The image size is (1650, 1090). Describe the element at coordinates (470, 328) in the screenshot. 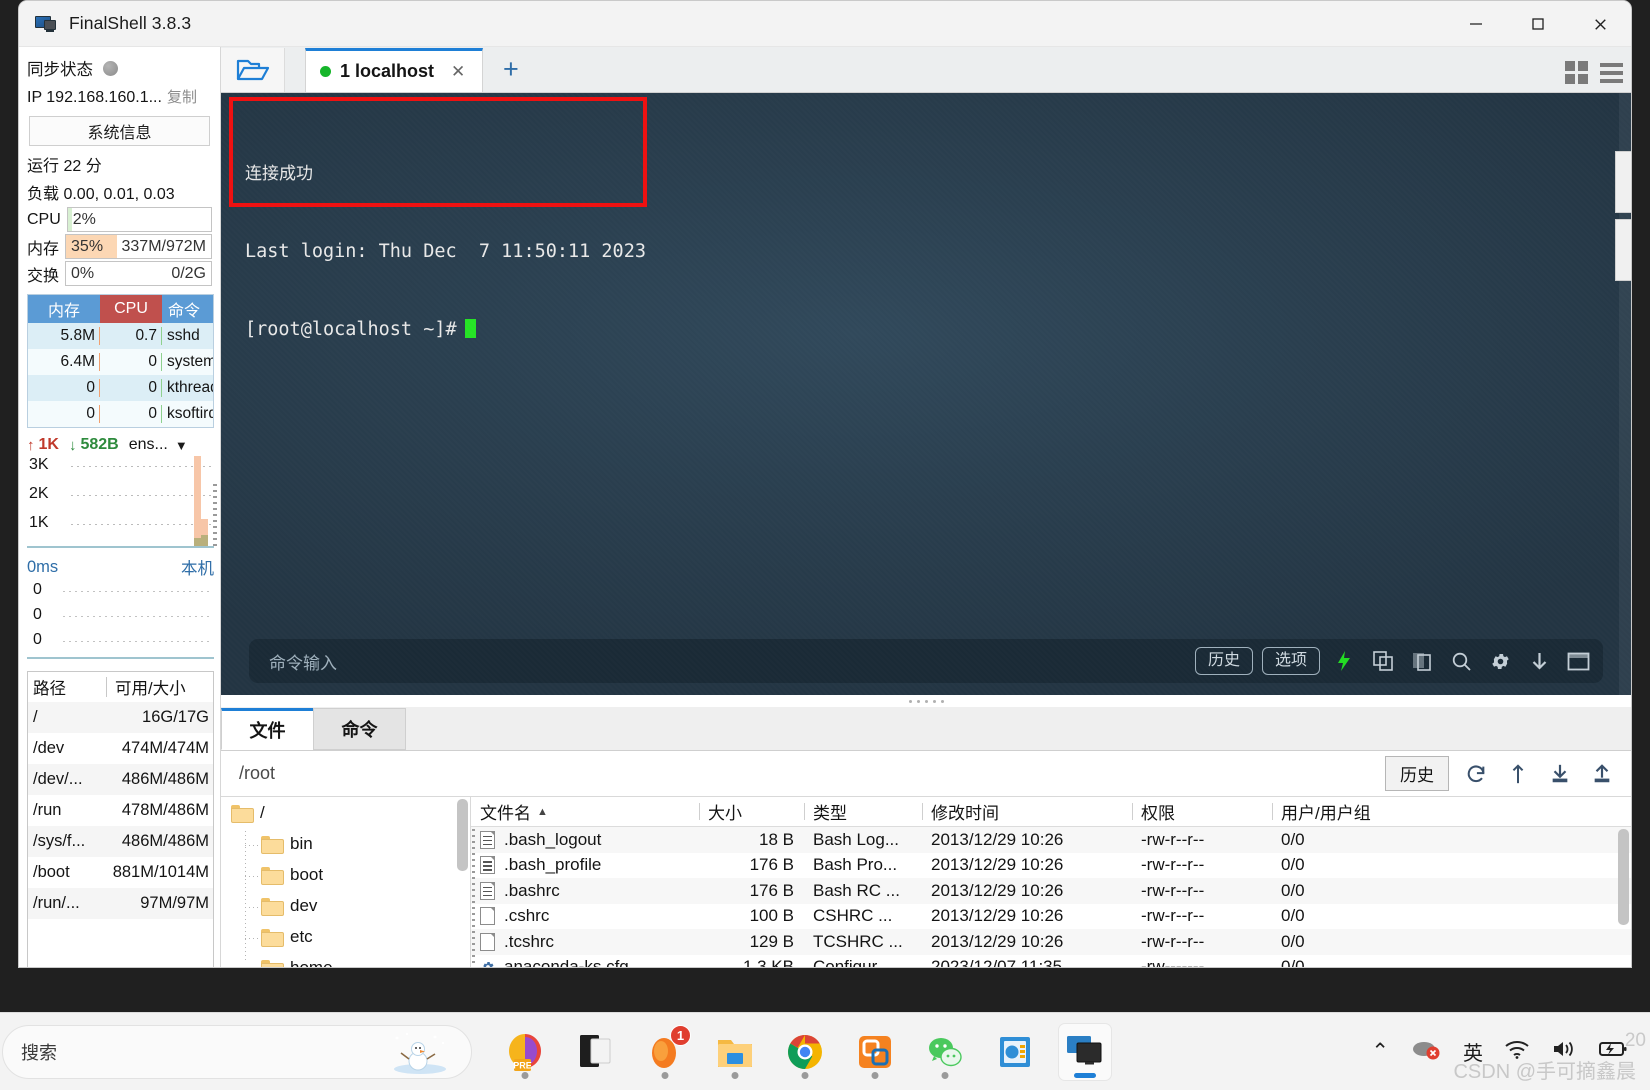

I see `terminal-cursor` at that location.